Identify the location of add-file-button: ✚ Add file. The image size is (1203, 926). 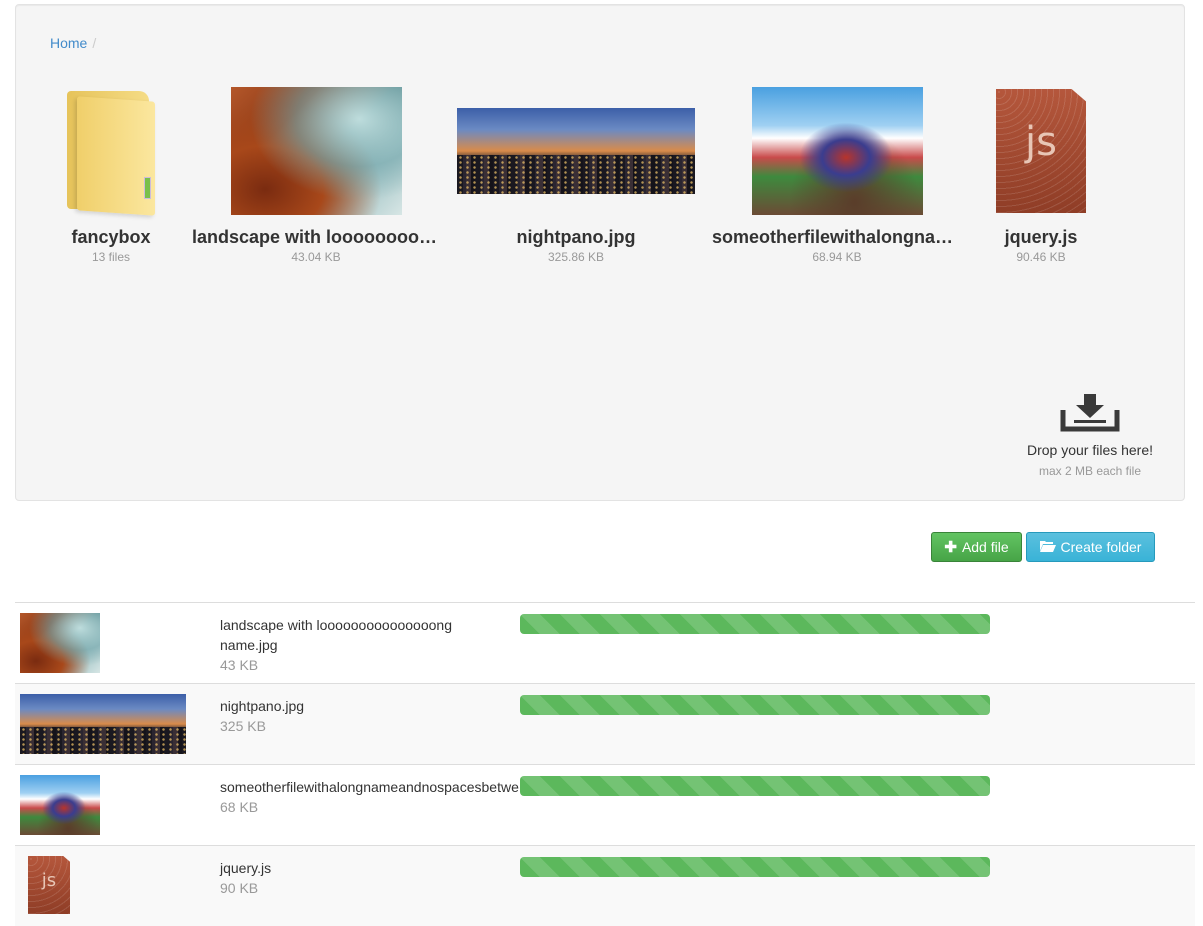
(976, 547).